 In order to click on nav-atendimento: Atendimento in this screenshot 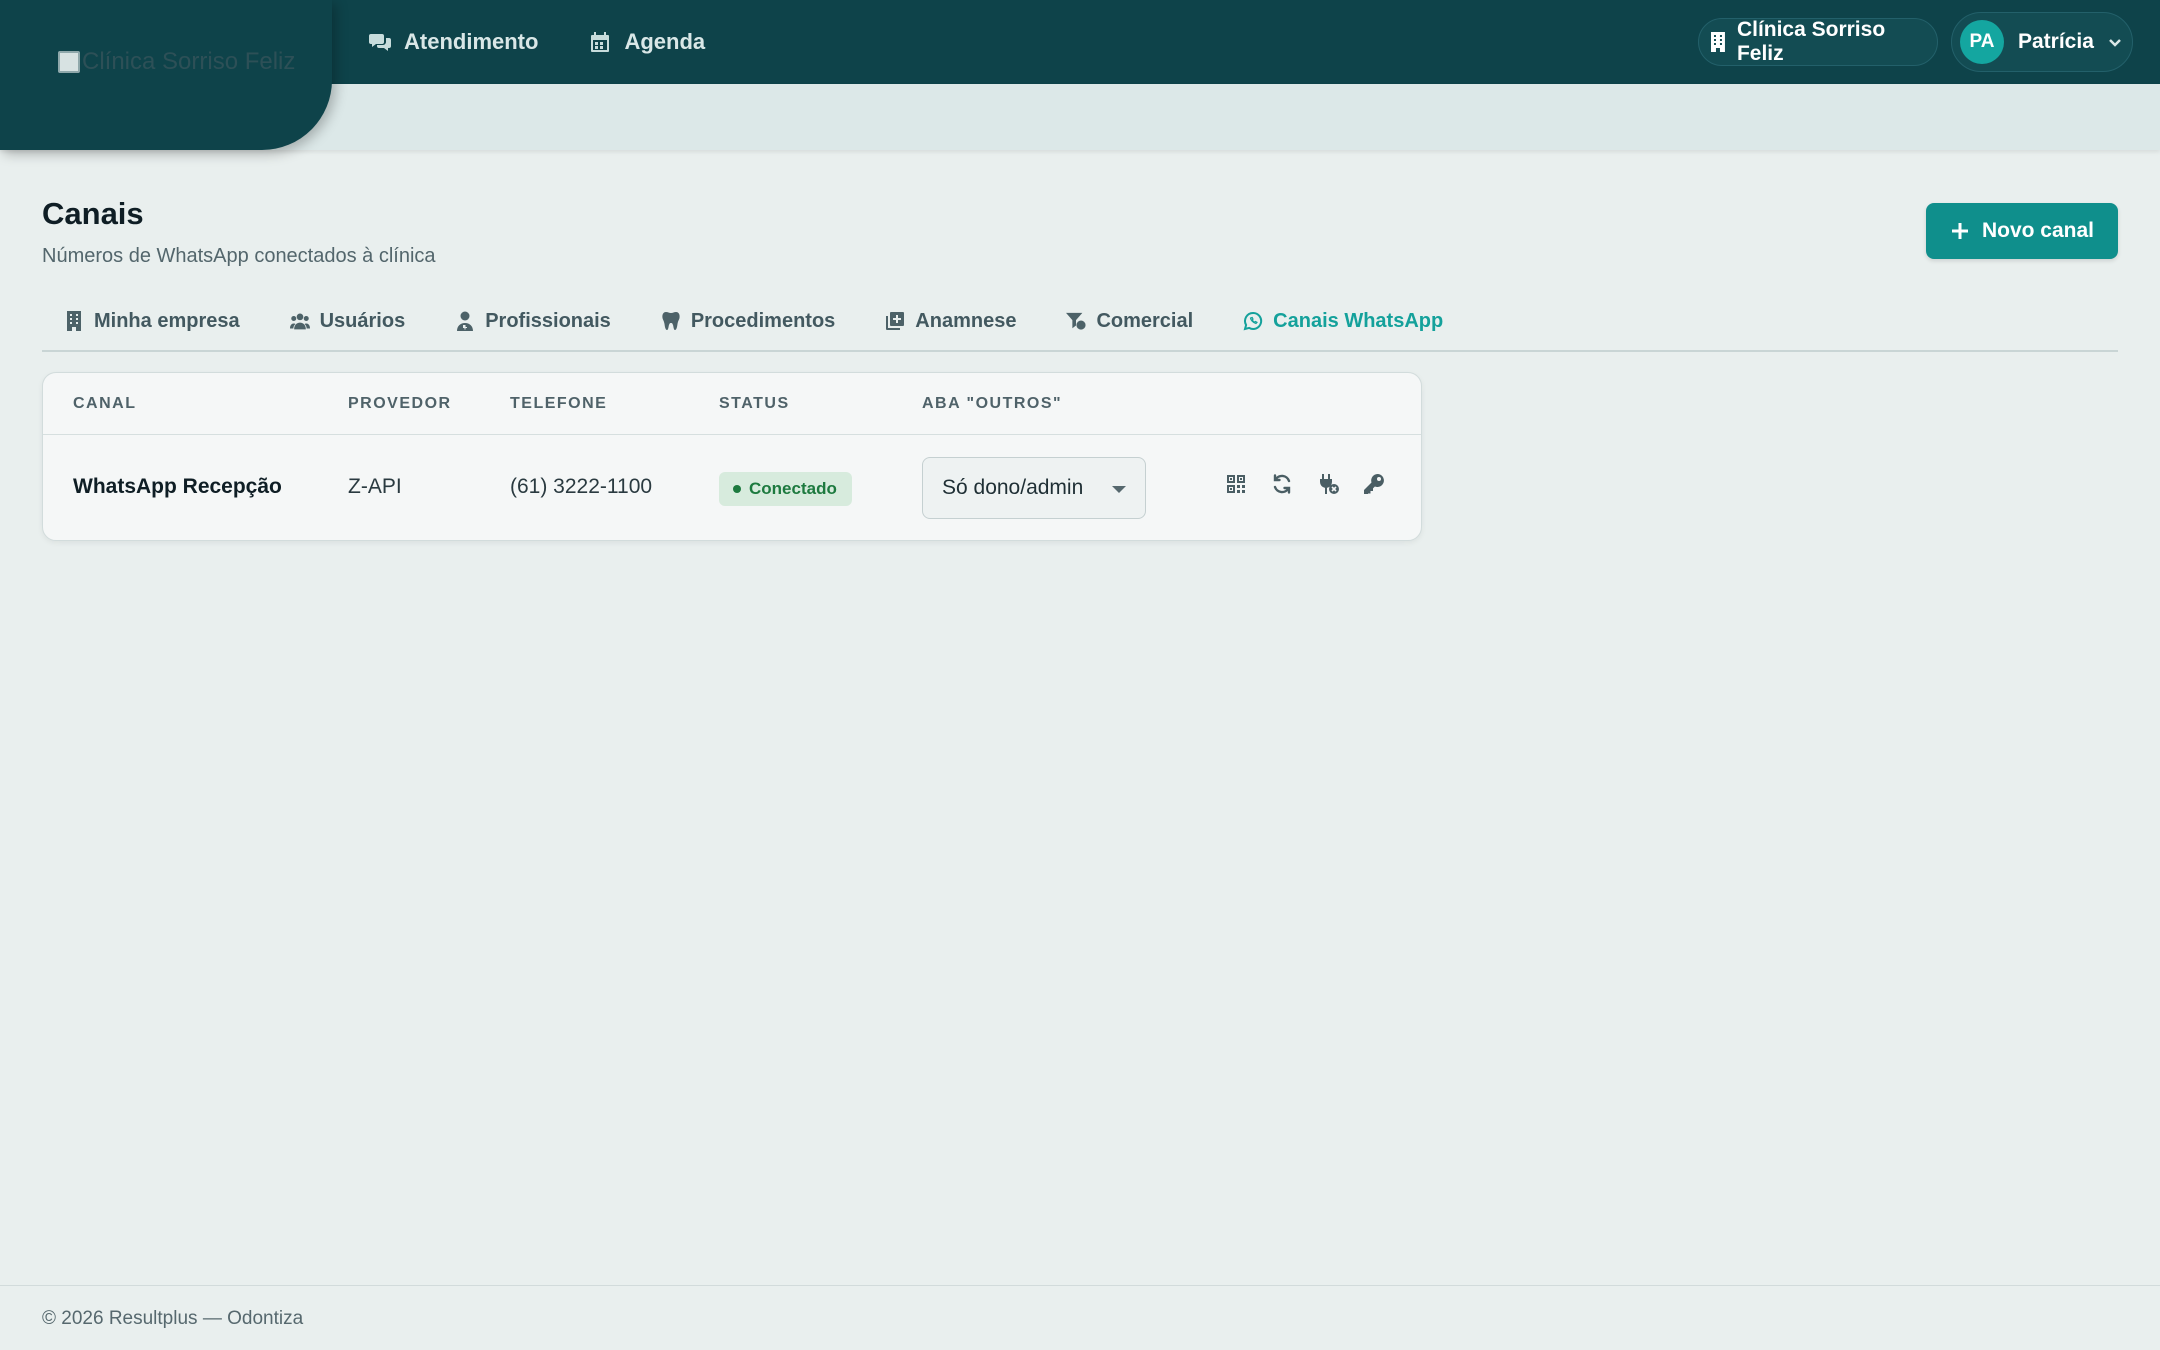, I will do `click(453, 42)`.